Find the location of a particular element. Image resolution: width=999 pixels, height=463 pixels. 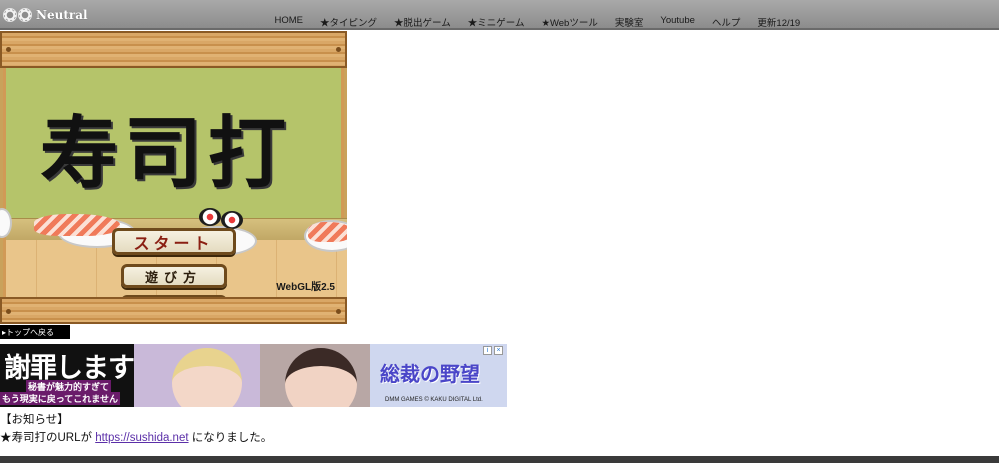

back-to-top-link: ▸ トップへ戻る is located at coordinates (35, 332).